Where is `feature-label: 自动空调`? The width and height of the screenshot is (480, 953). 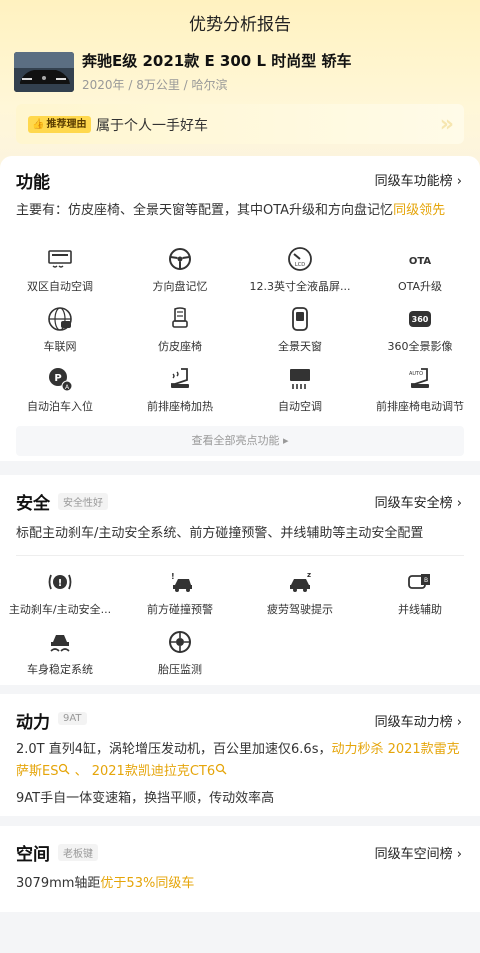
feature-label: 自动空调 is located at coordinates (300, 406).